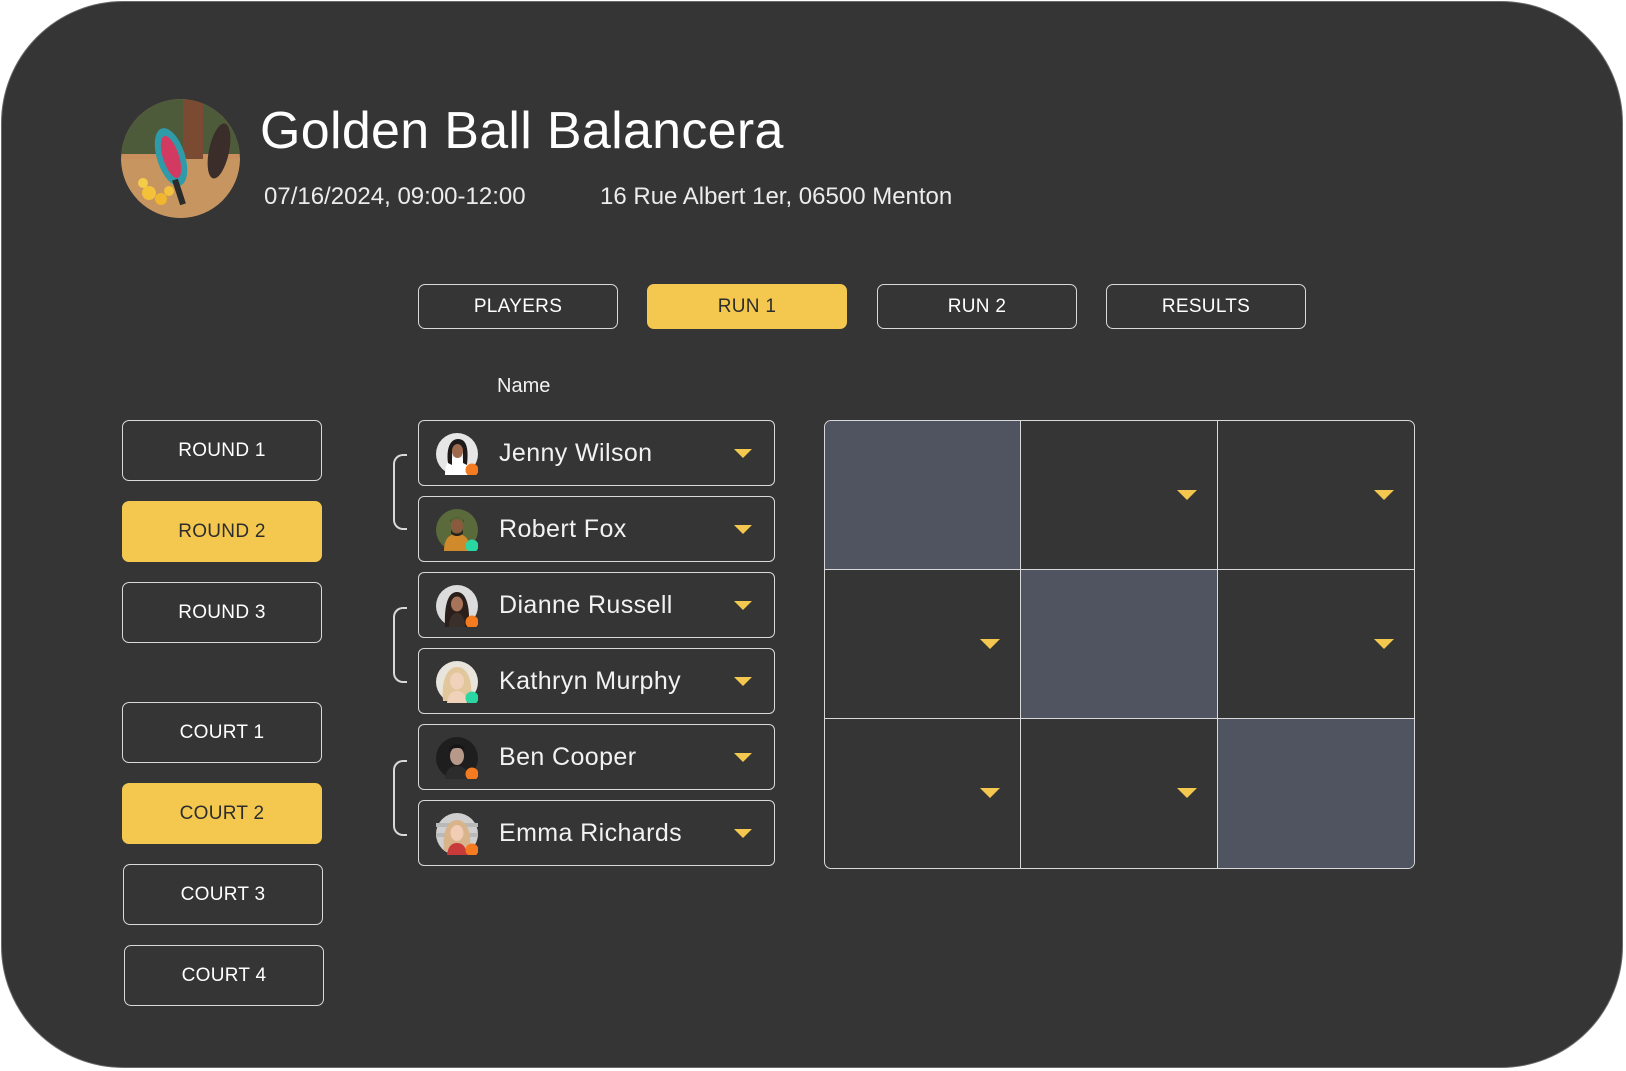  Describe the element at coordinates (591, 833) in the screenshot. I see `player-name: Emma Richards` at that location.